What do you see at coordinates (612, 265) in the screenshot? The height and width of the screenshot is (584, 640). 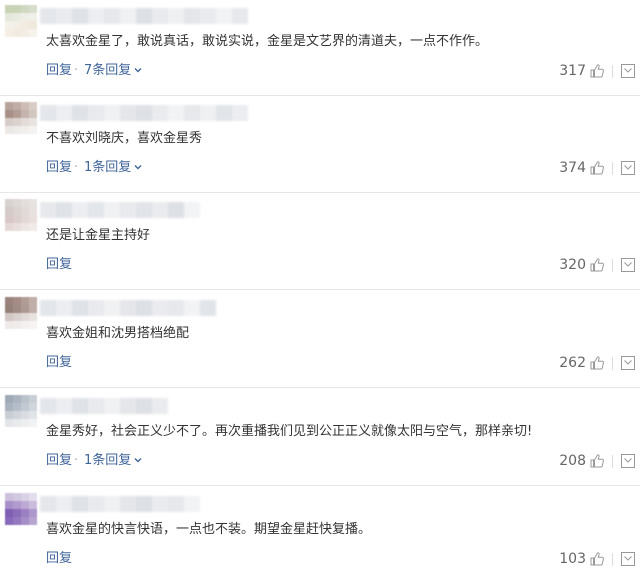 I see `action-divider` at bounding box center [612, 265].